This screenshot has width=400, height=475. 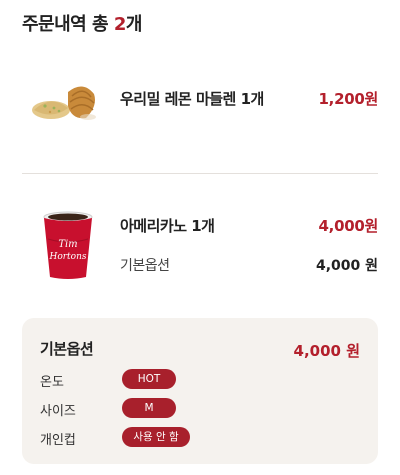 What do you see at coordinates (200, 173) in the screenshot?
I see `divider` at bounding box center [200, 173].